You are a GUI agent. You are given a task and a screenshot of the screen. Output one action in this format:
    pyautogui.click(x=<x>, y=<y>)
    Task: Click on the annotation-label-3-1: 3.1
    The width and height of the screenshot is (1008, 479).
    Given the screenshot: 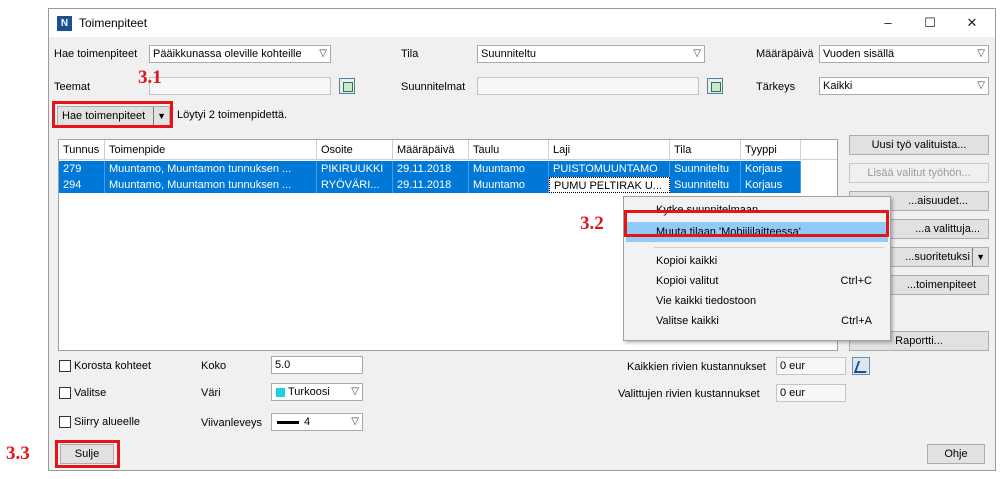 What is the action you would take?
    pyautogui.click(x=150, y=77)
    